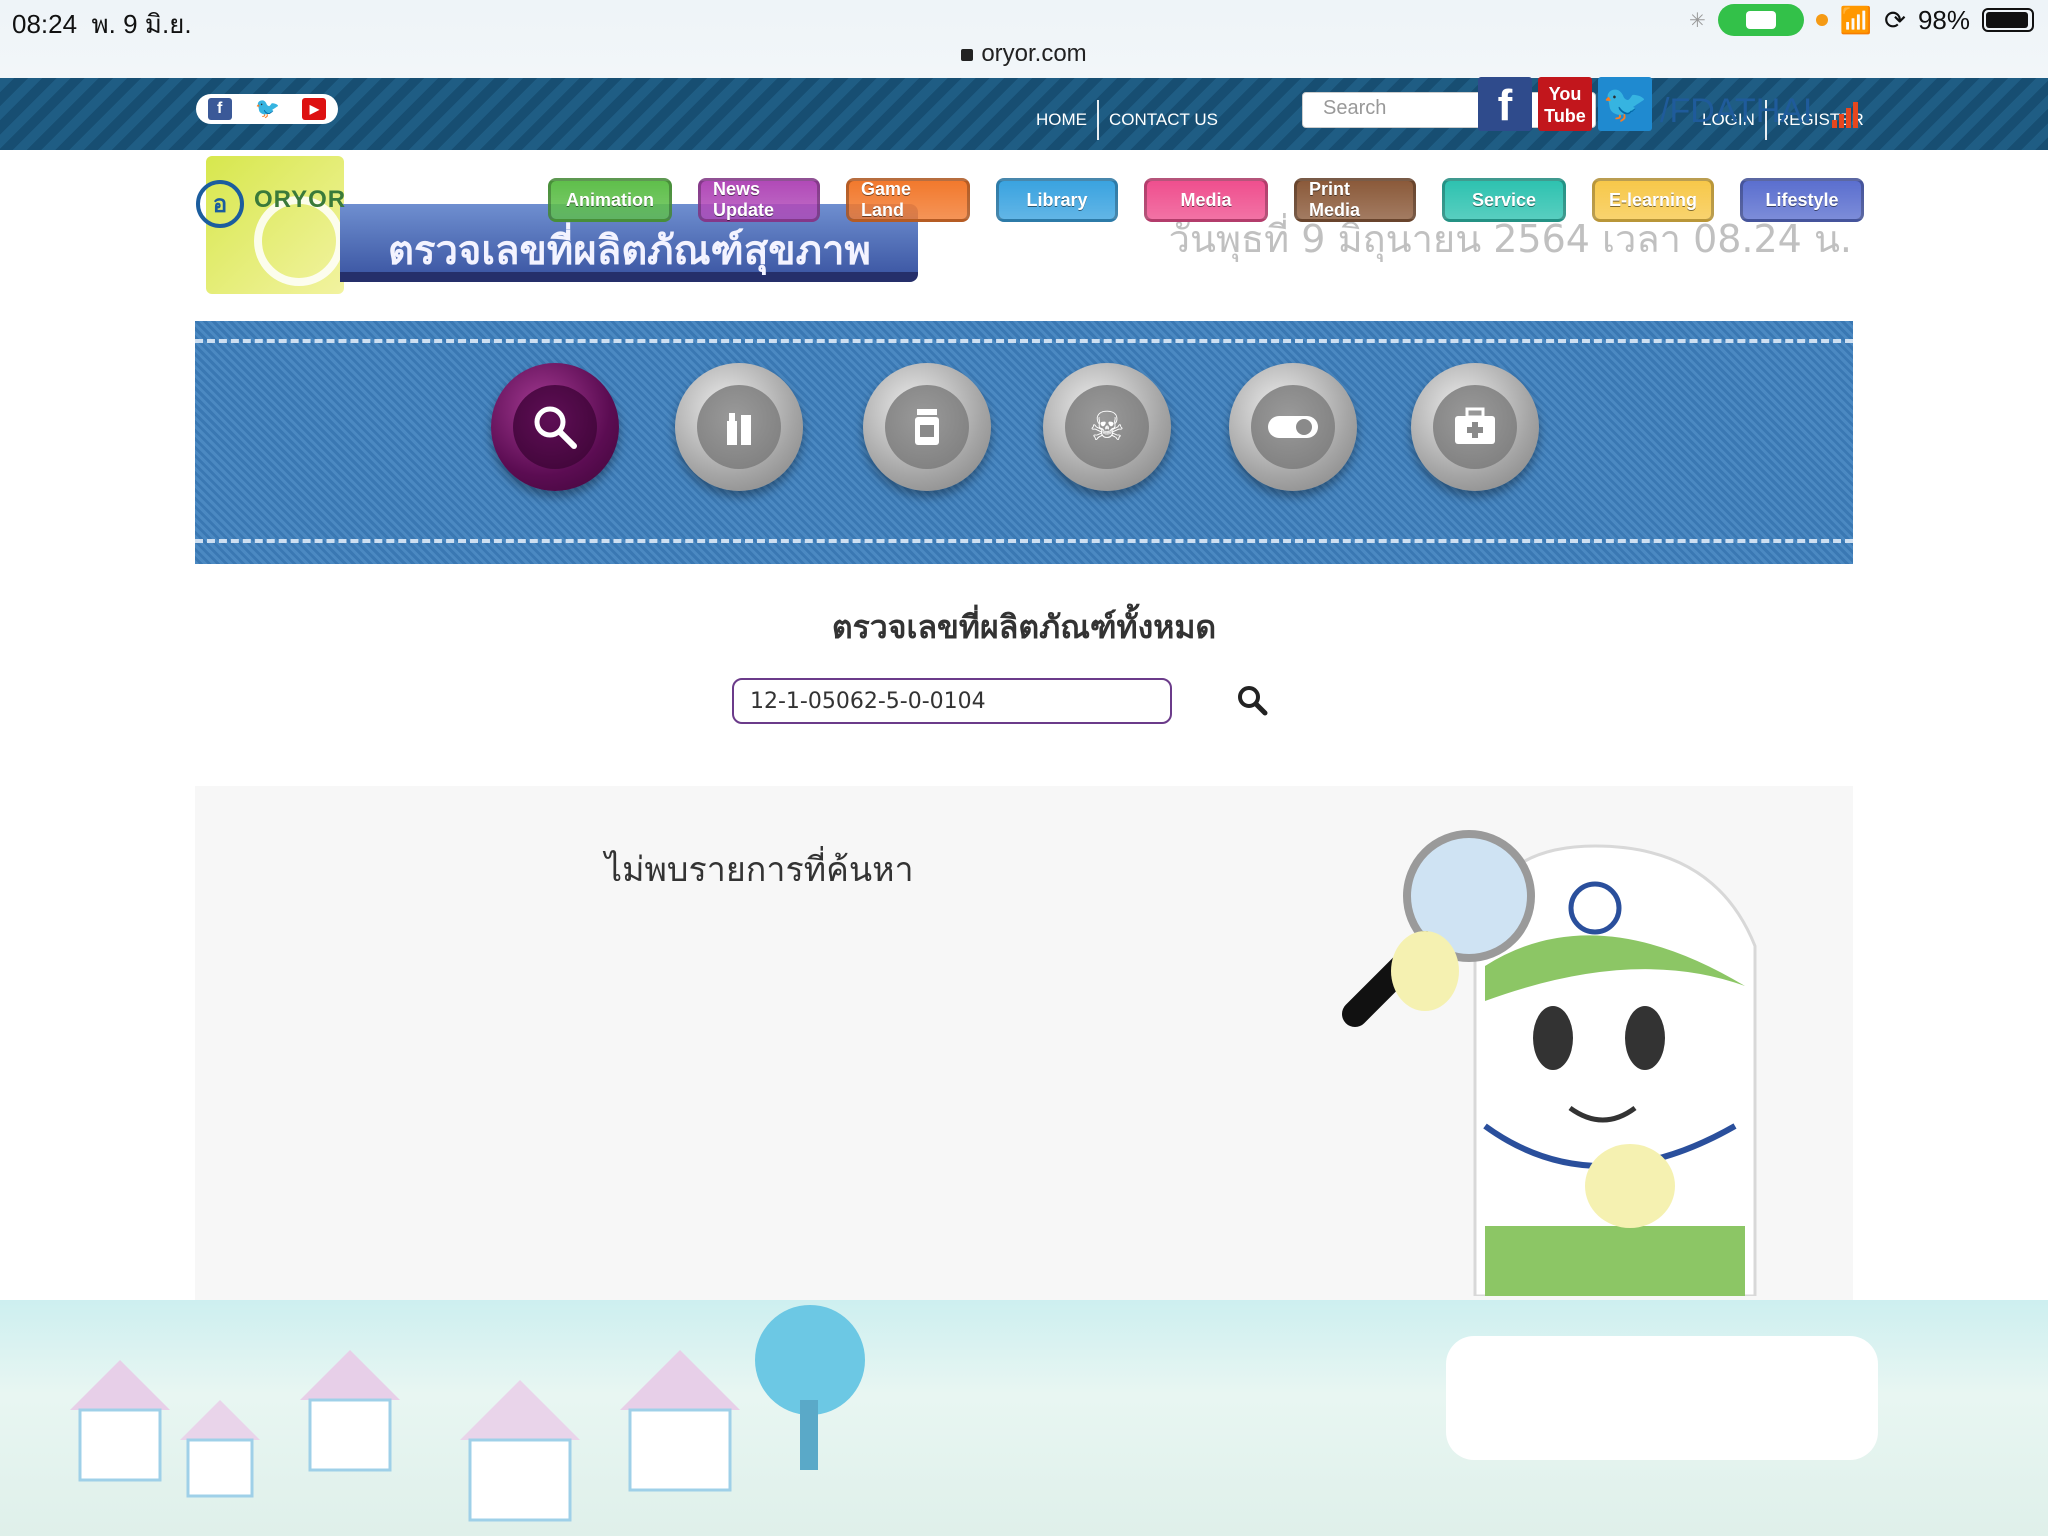 This screenshot has width=2048, height=1536. What do you see at coordinates (300, 200) in the screenshot?
I see `logo-text: ORYOR` at bounding box center [300, 200].